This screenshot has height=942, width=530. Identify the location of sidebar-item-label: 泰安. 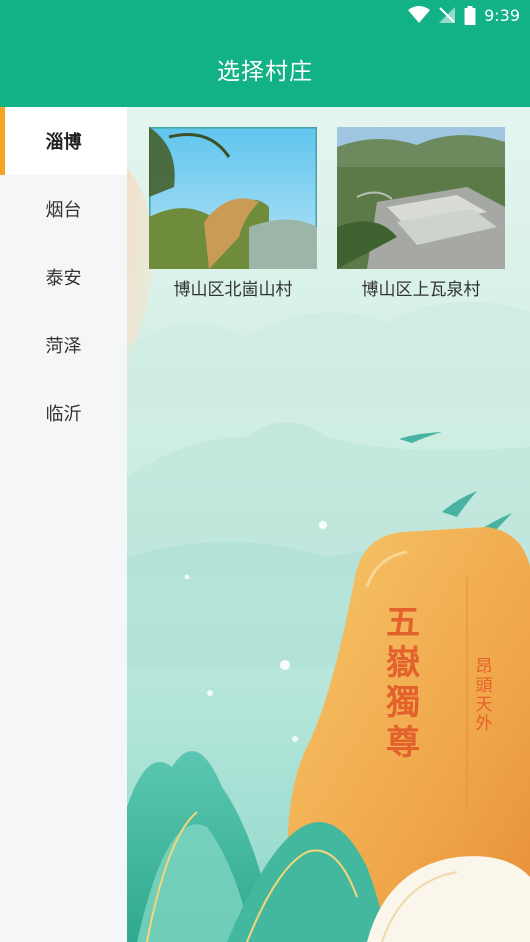
(63, 278).